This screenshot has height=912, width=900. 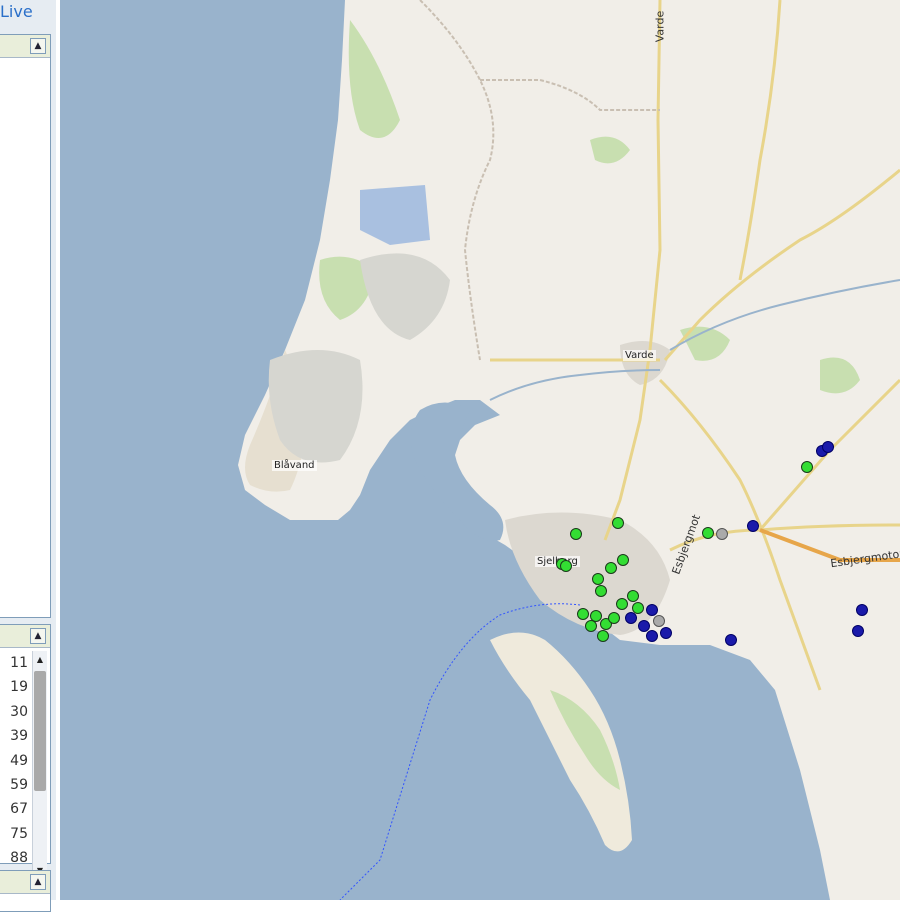 What do you see at coordinates (40, 731) in the screenshot?
I see `scroll-thumb` at bounding box center [40, 731].